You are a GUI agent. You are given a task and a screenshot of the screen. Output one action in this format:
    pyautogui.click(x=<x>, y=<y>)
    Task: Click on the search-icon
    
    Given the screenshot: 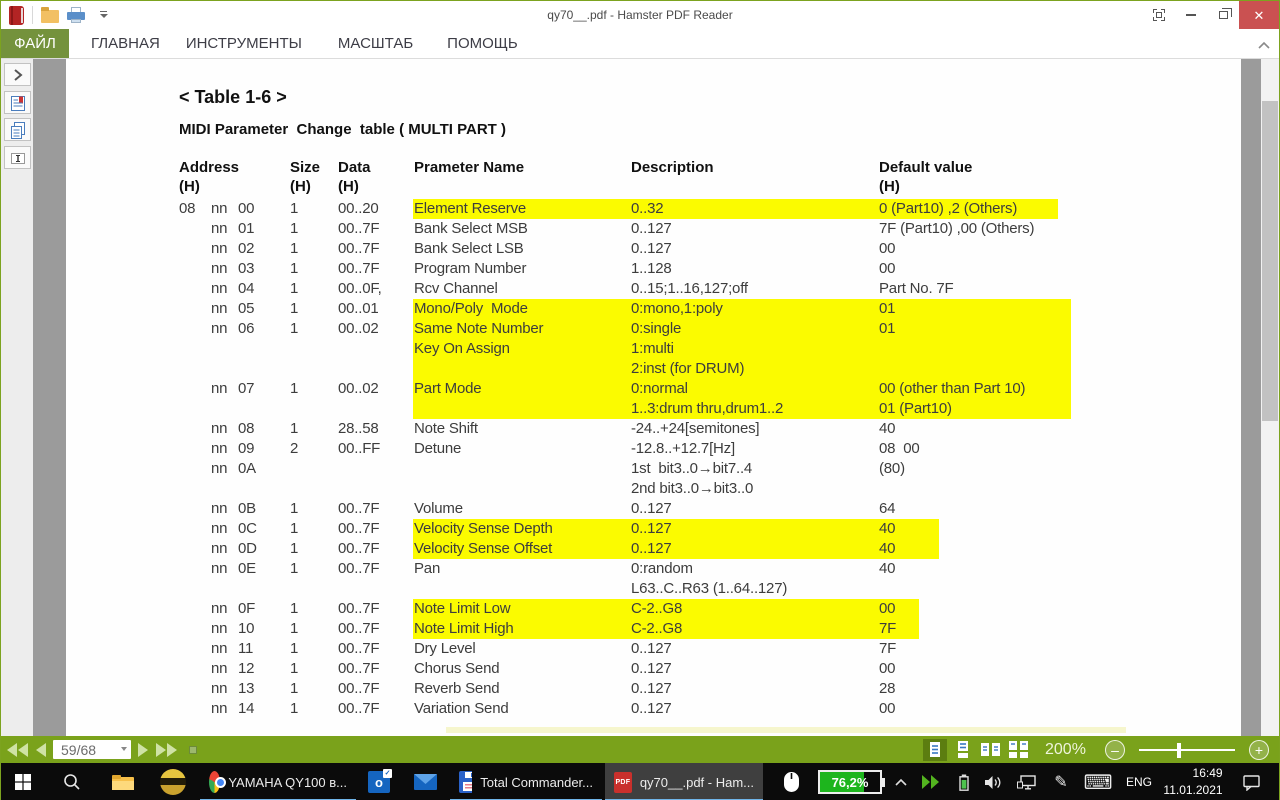 What is the action you would take?
    pyautogui.click(x=72, y=782)
    